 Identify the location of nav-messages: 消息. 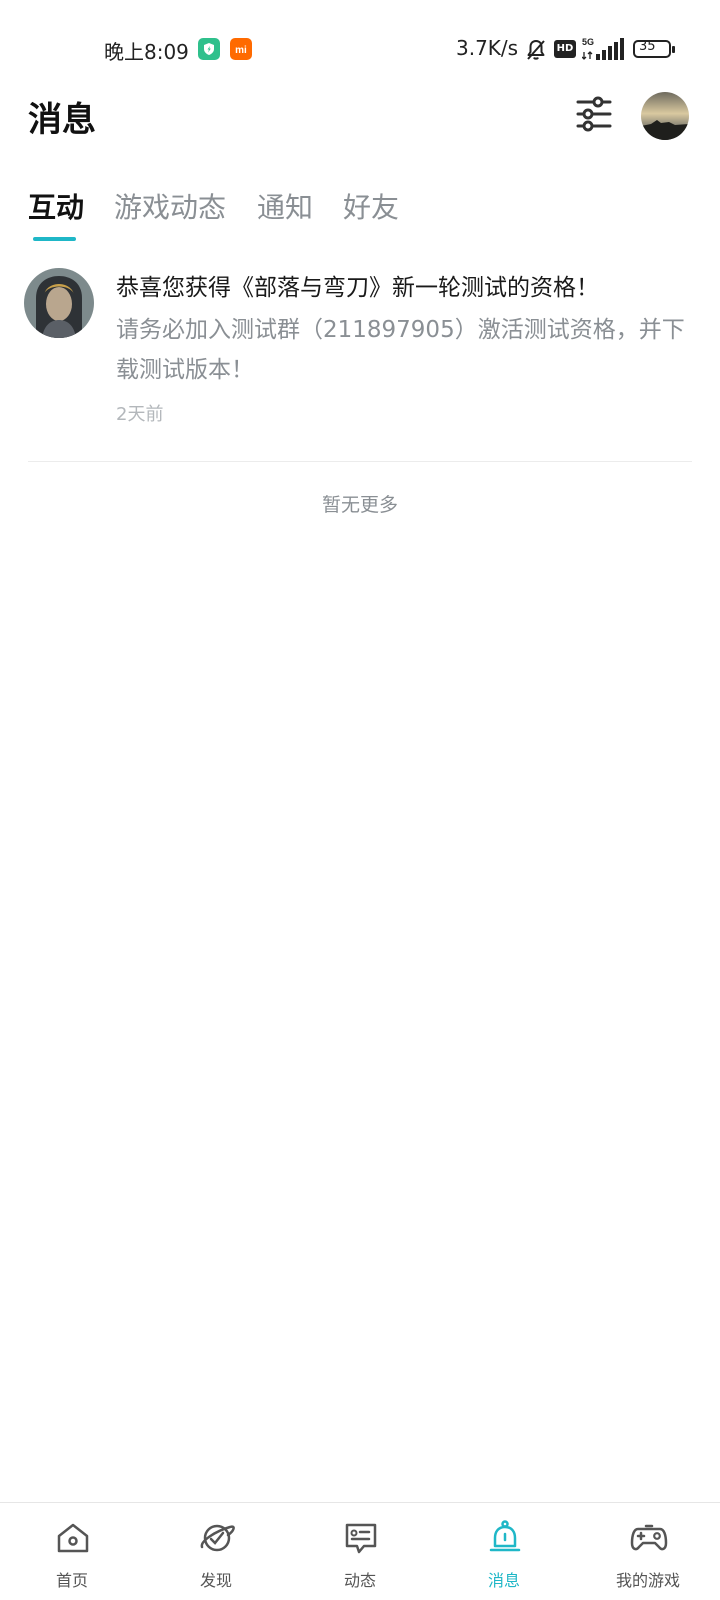
(504, 1551).